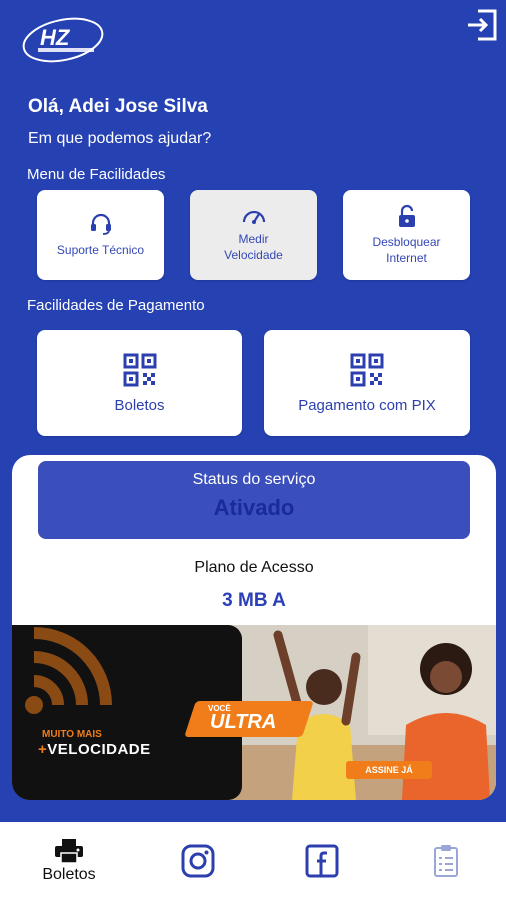 This screenshot has height=900, width=506. I want to click on status-title: Status do serviço, so click(254, 479).